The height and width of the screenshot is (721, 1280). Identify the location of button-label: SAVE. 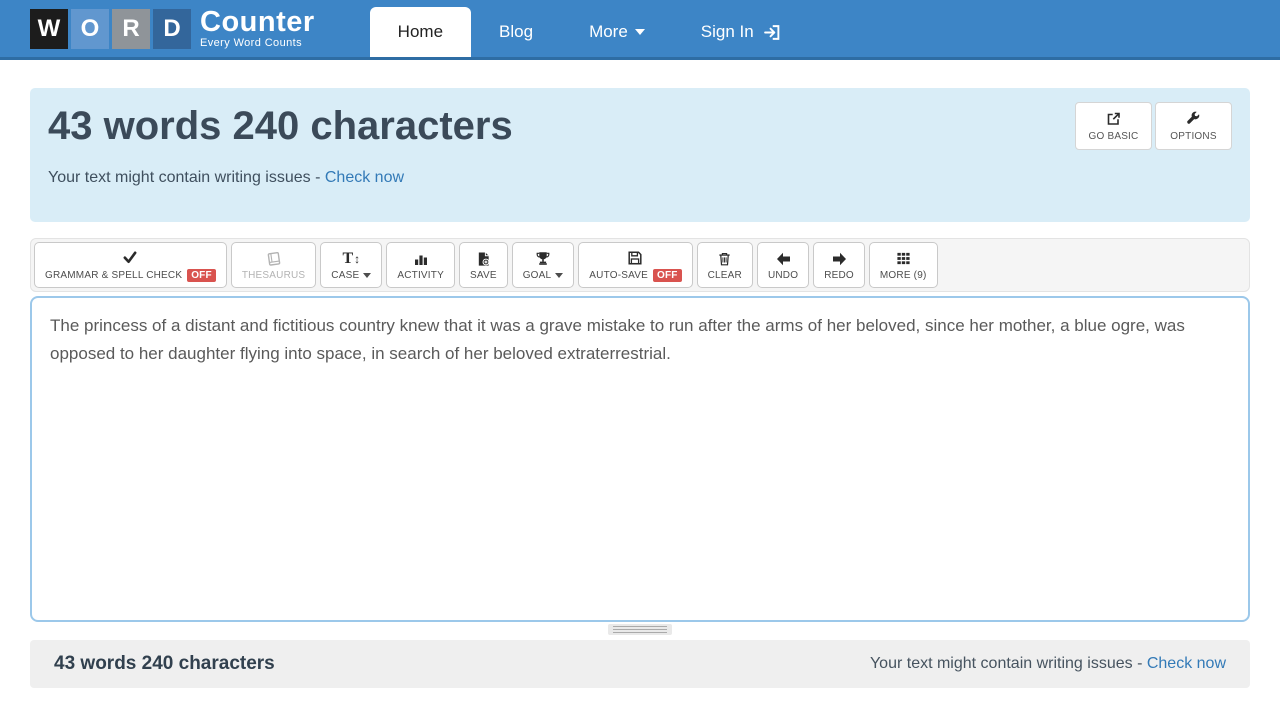
(483, 275).